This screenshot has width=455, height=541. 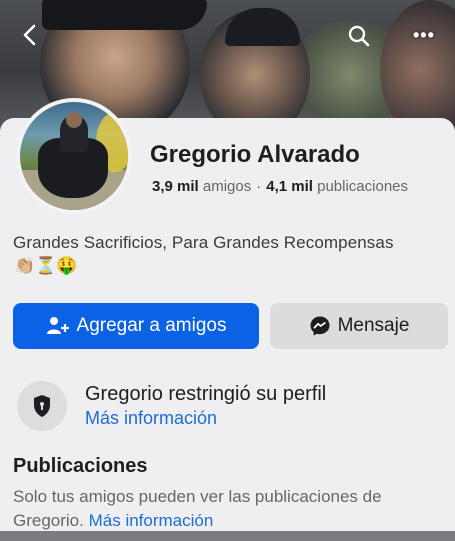 What do you see at coordinates (57, 325) in the screenshot?
I see `add-friend-icon` at bounding box center [57, 325].